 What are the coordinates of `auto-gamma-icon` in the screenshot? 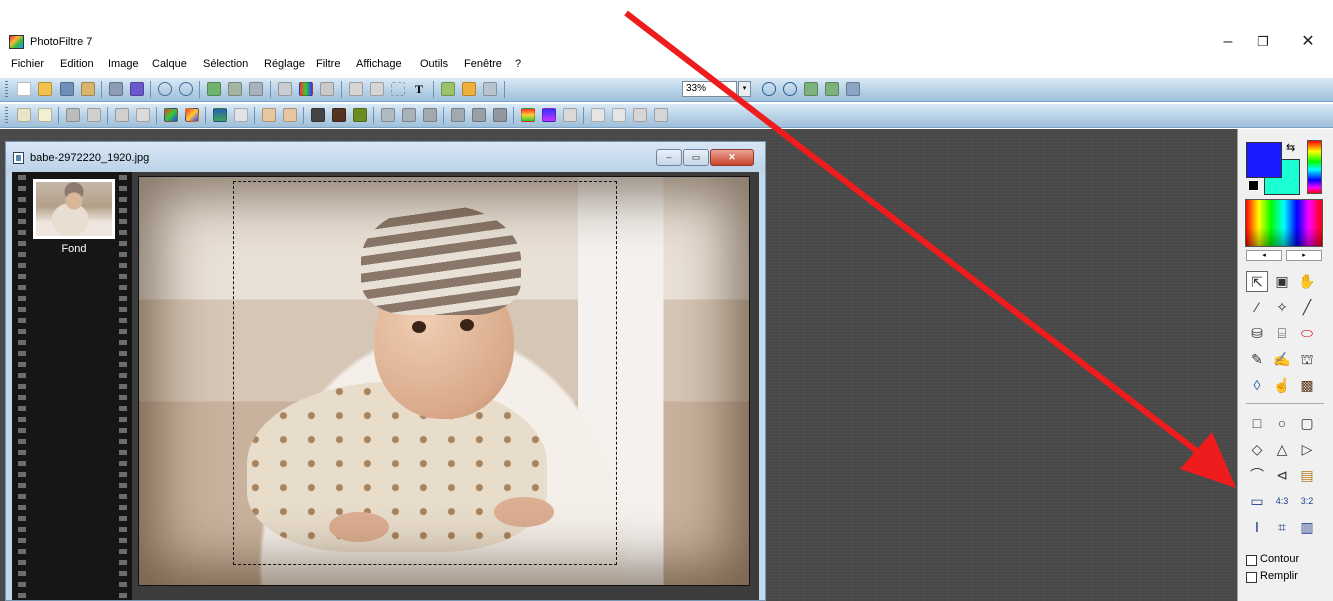 It's located at (269, 115).